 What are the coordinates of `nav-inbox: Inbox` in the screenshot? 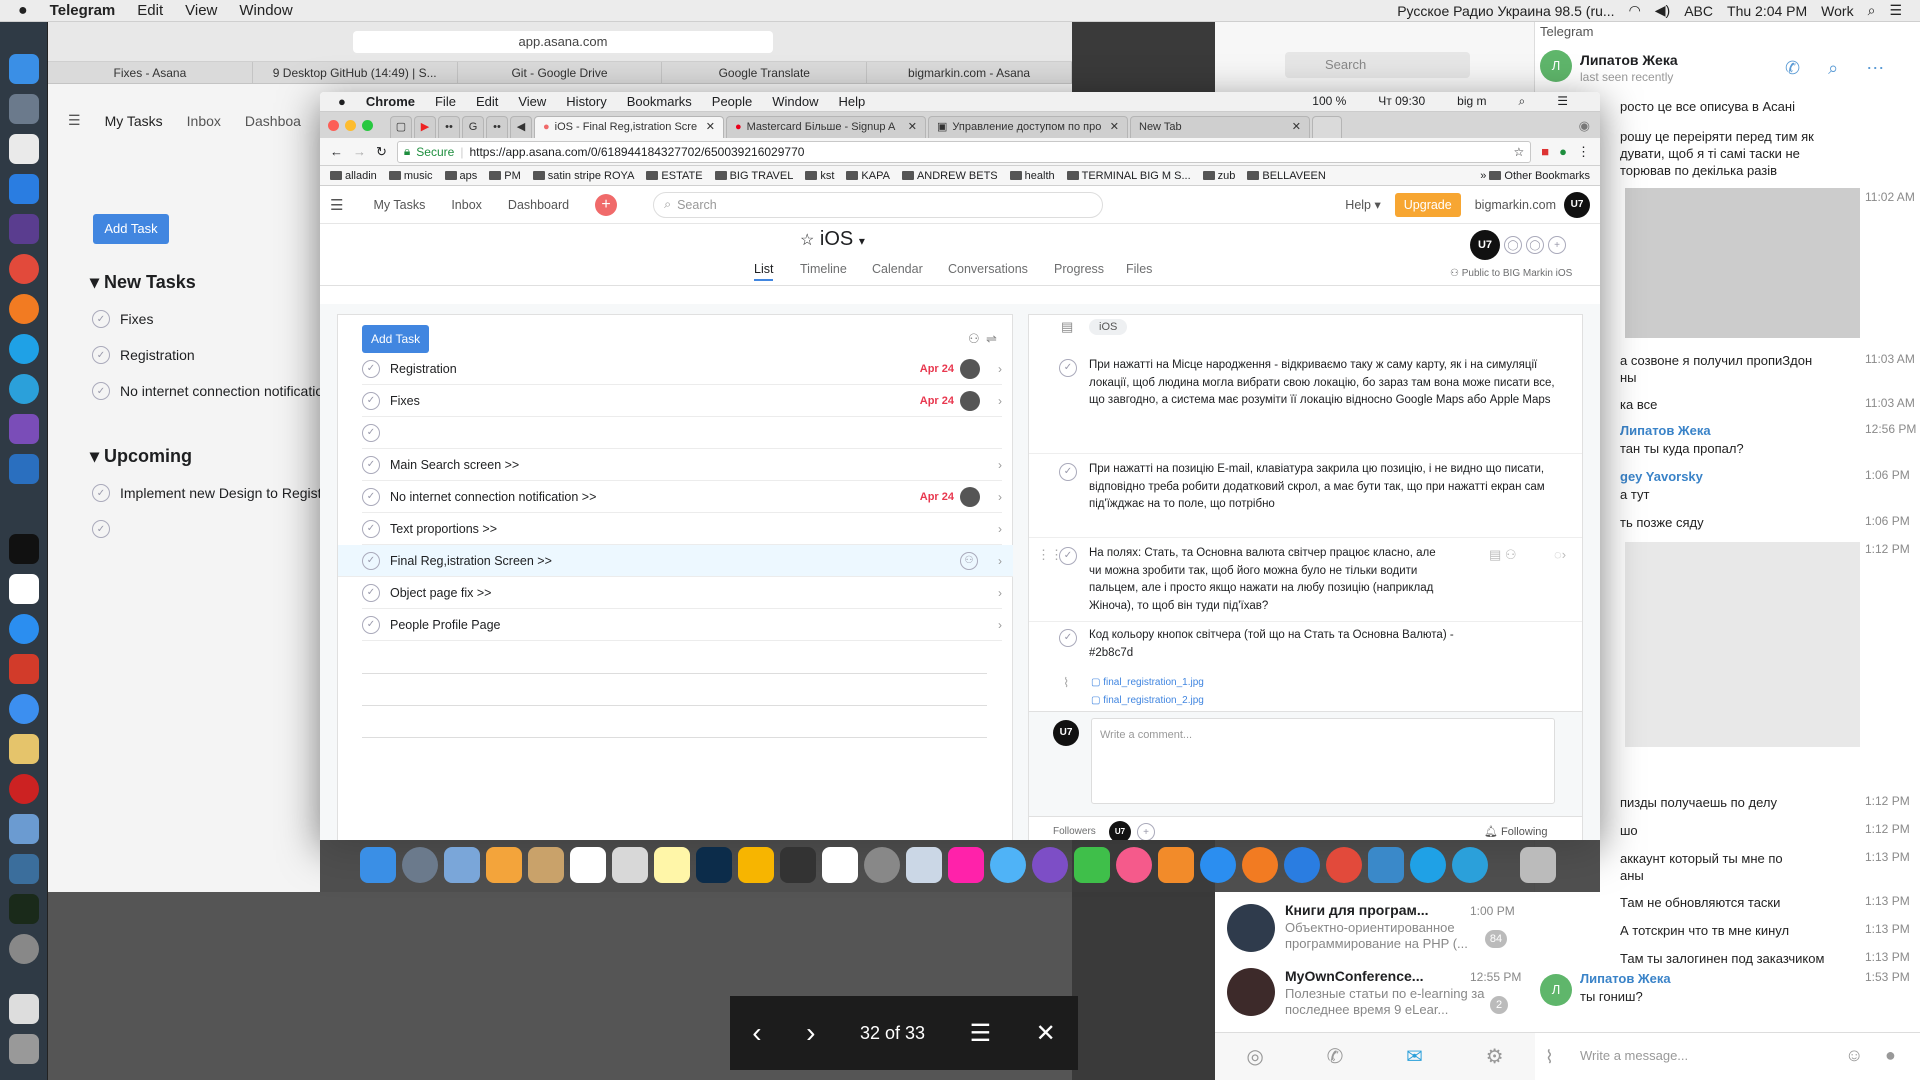 It's located at (466, 205).